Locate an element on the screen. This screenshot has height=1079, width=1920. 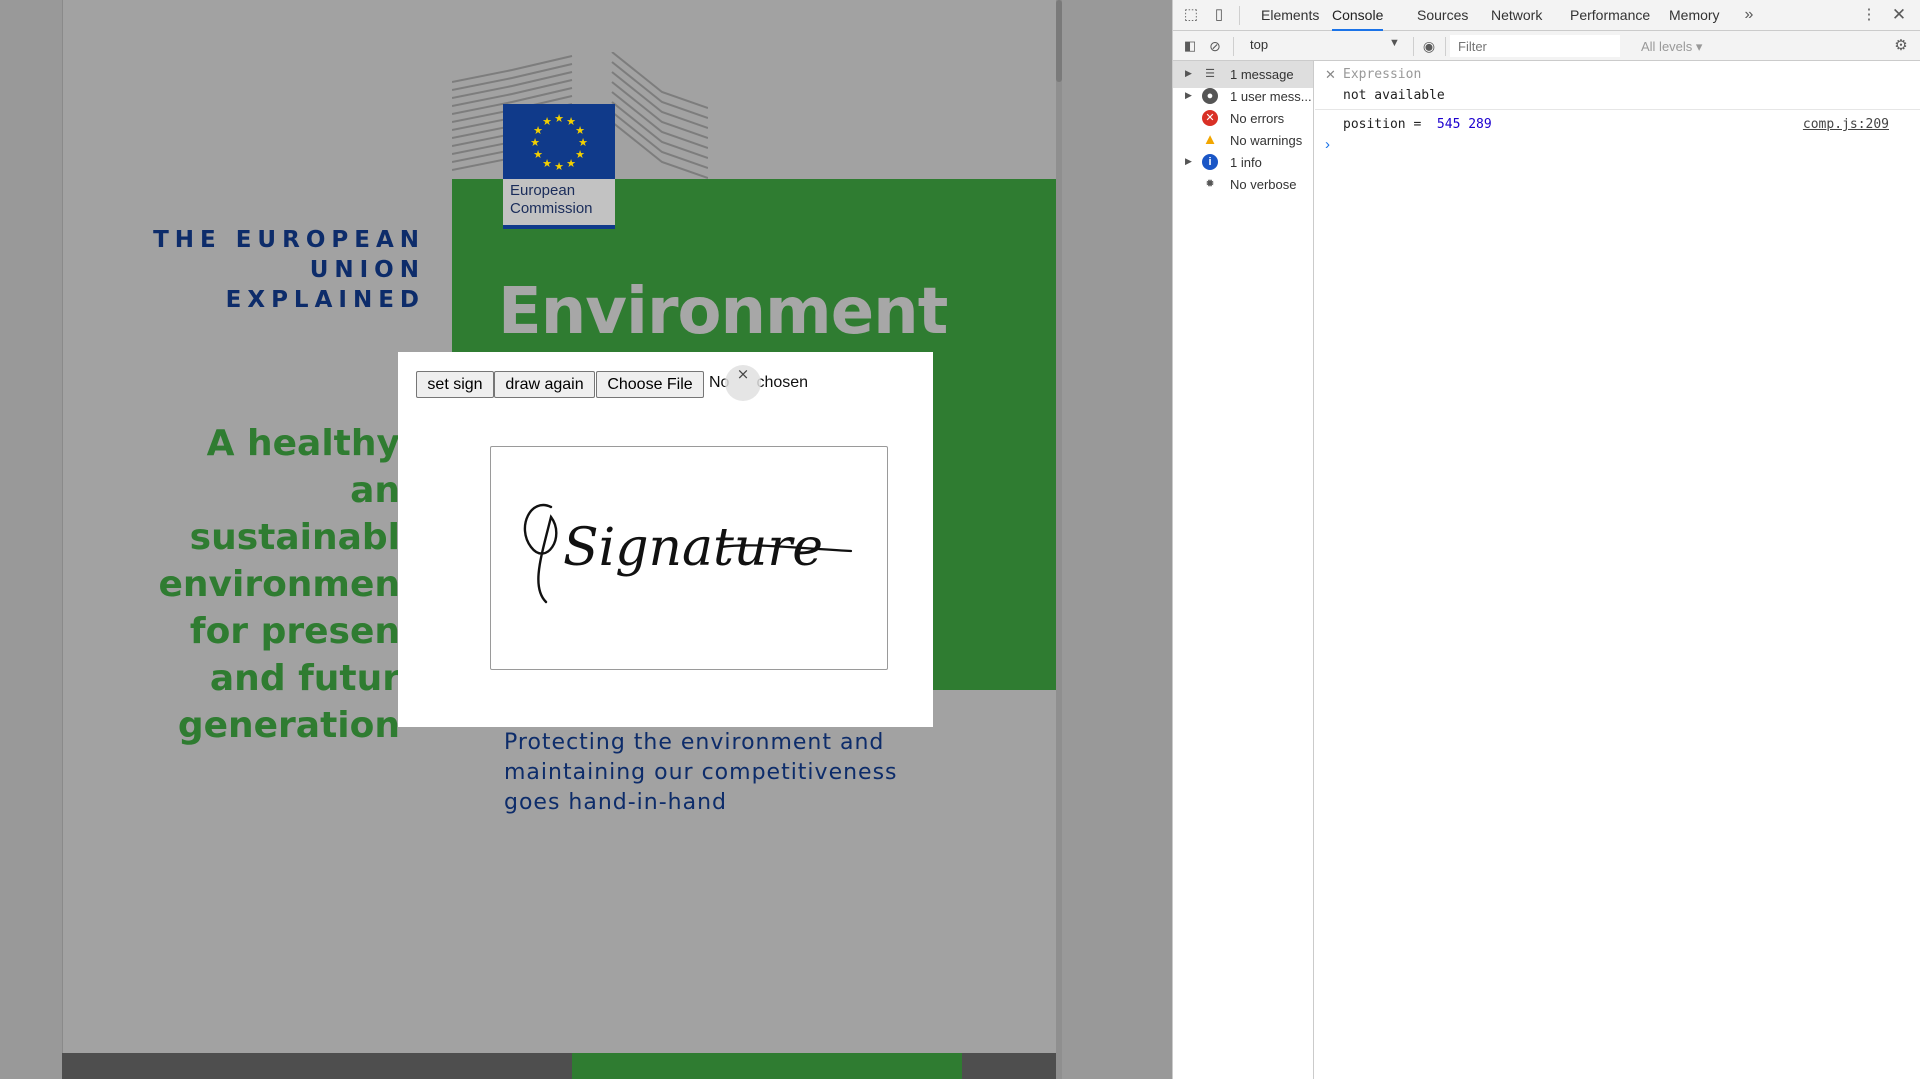
tagline-line: environmen is located at coordinates (279, 584).